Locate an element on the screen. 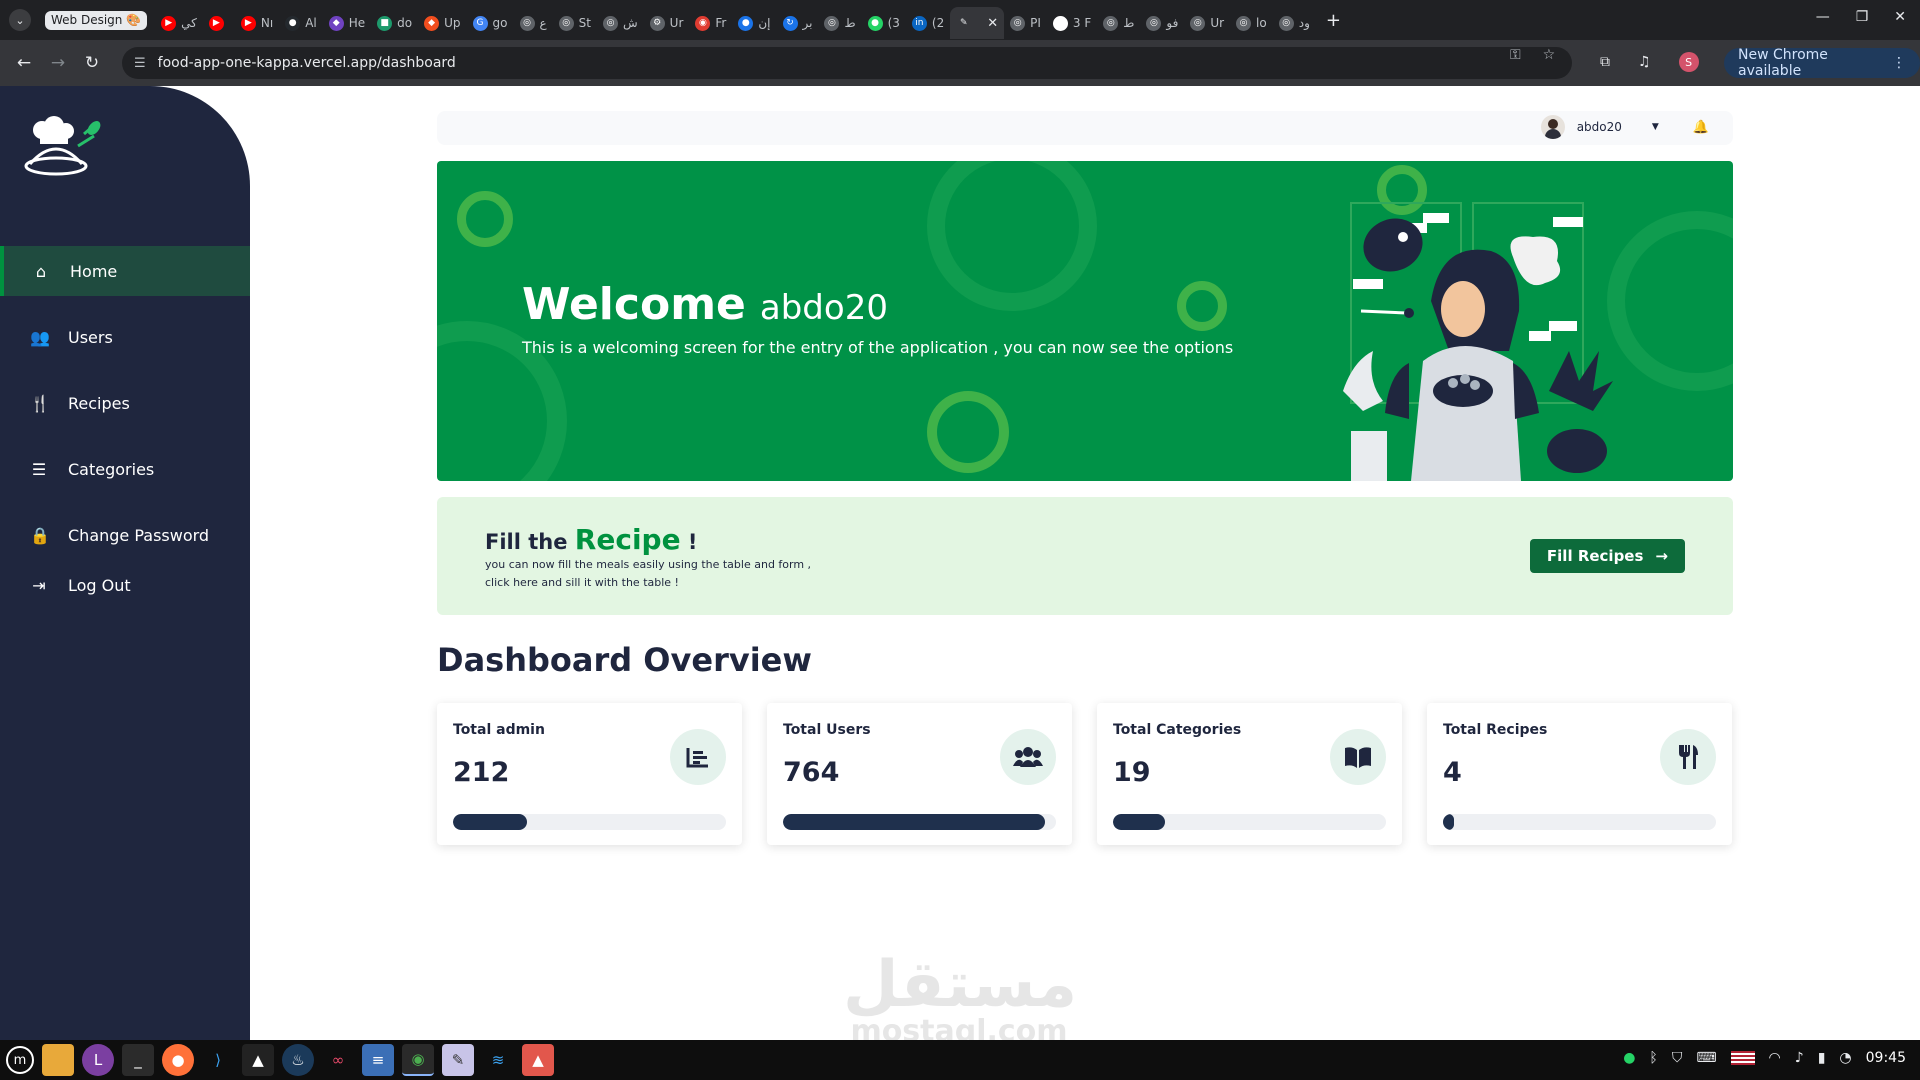 The image size is (1920, 1080). window-controls: — ❐ ✕ is located at coordinates (1861, 17).